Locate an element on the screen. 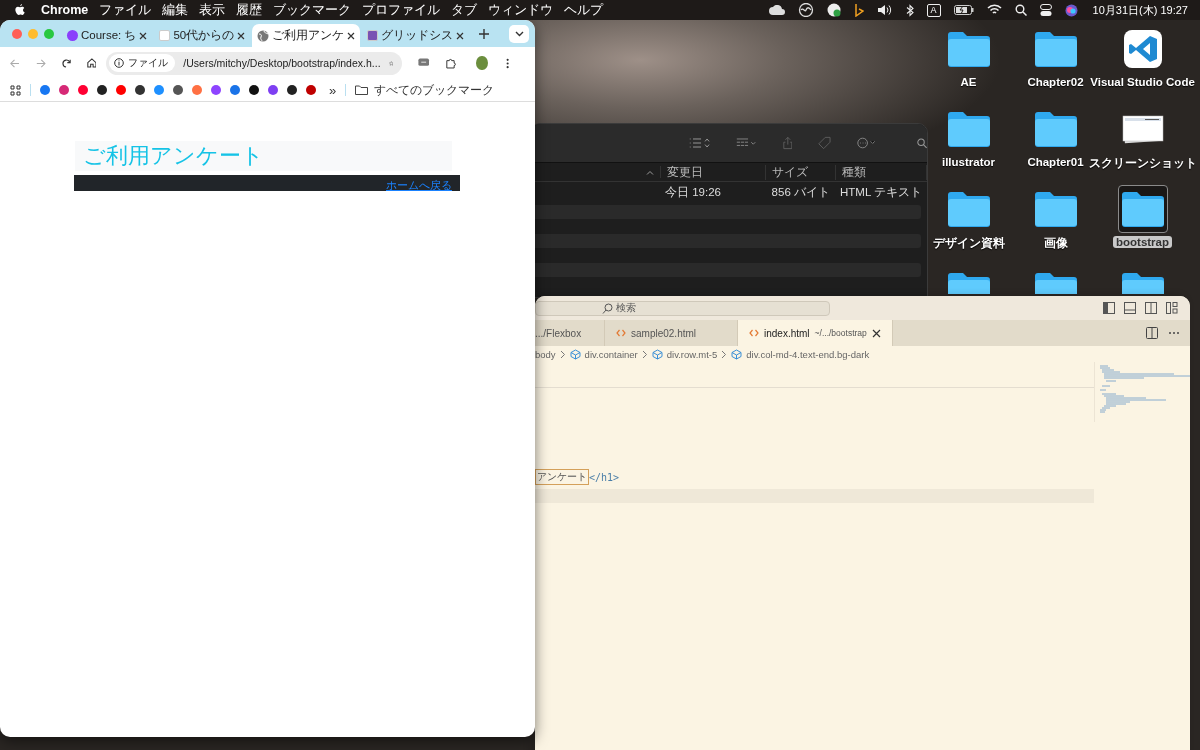  desktop-icon-label: Chapter02 is located at coordinates (1055, 82).